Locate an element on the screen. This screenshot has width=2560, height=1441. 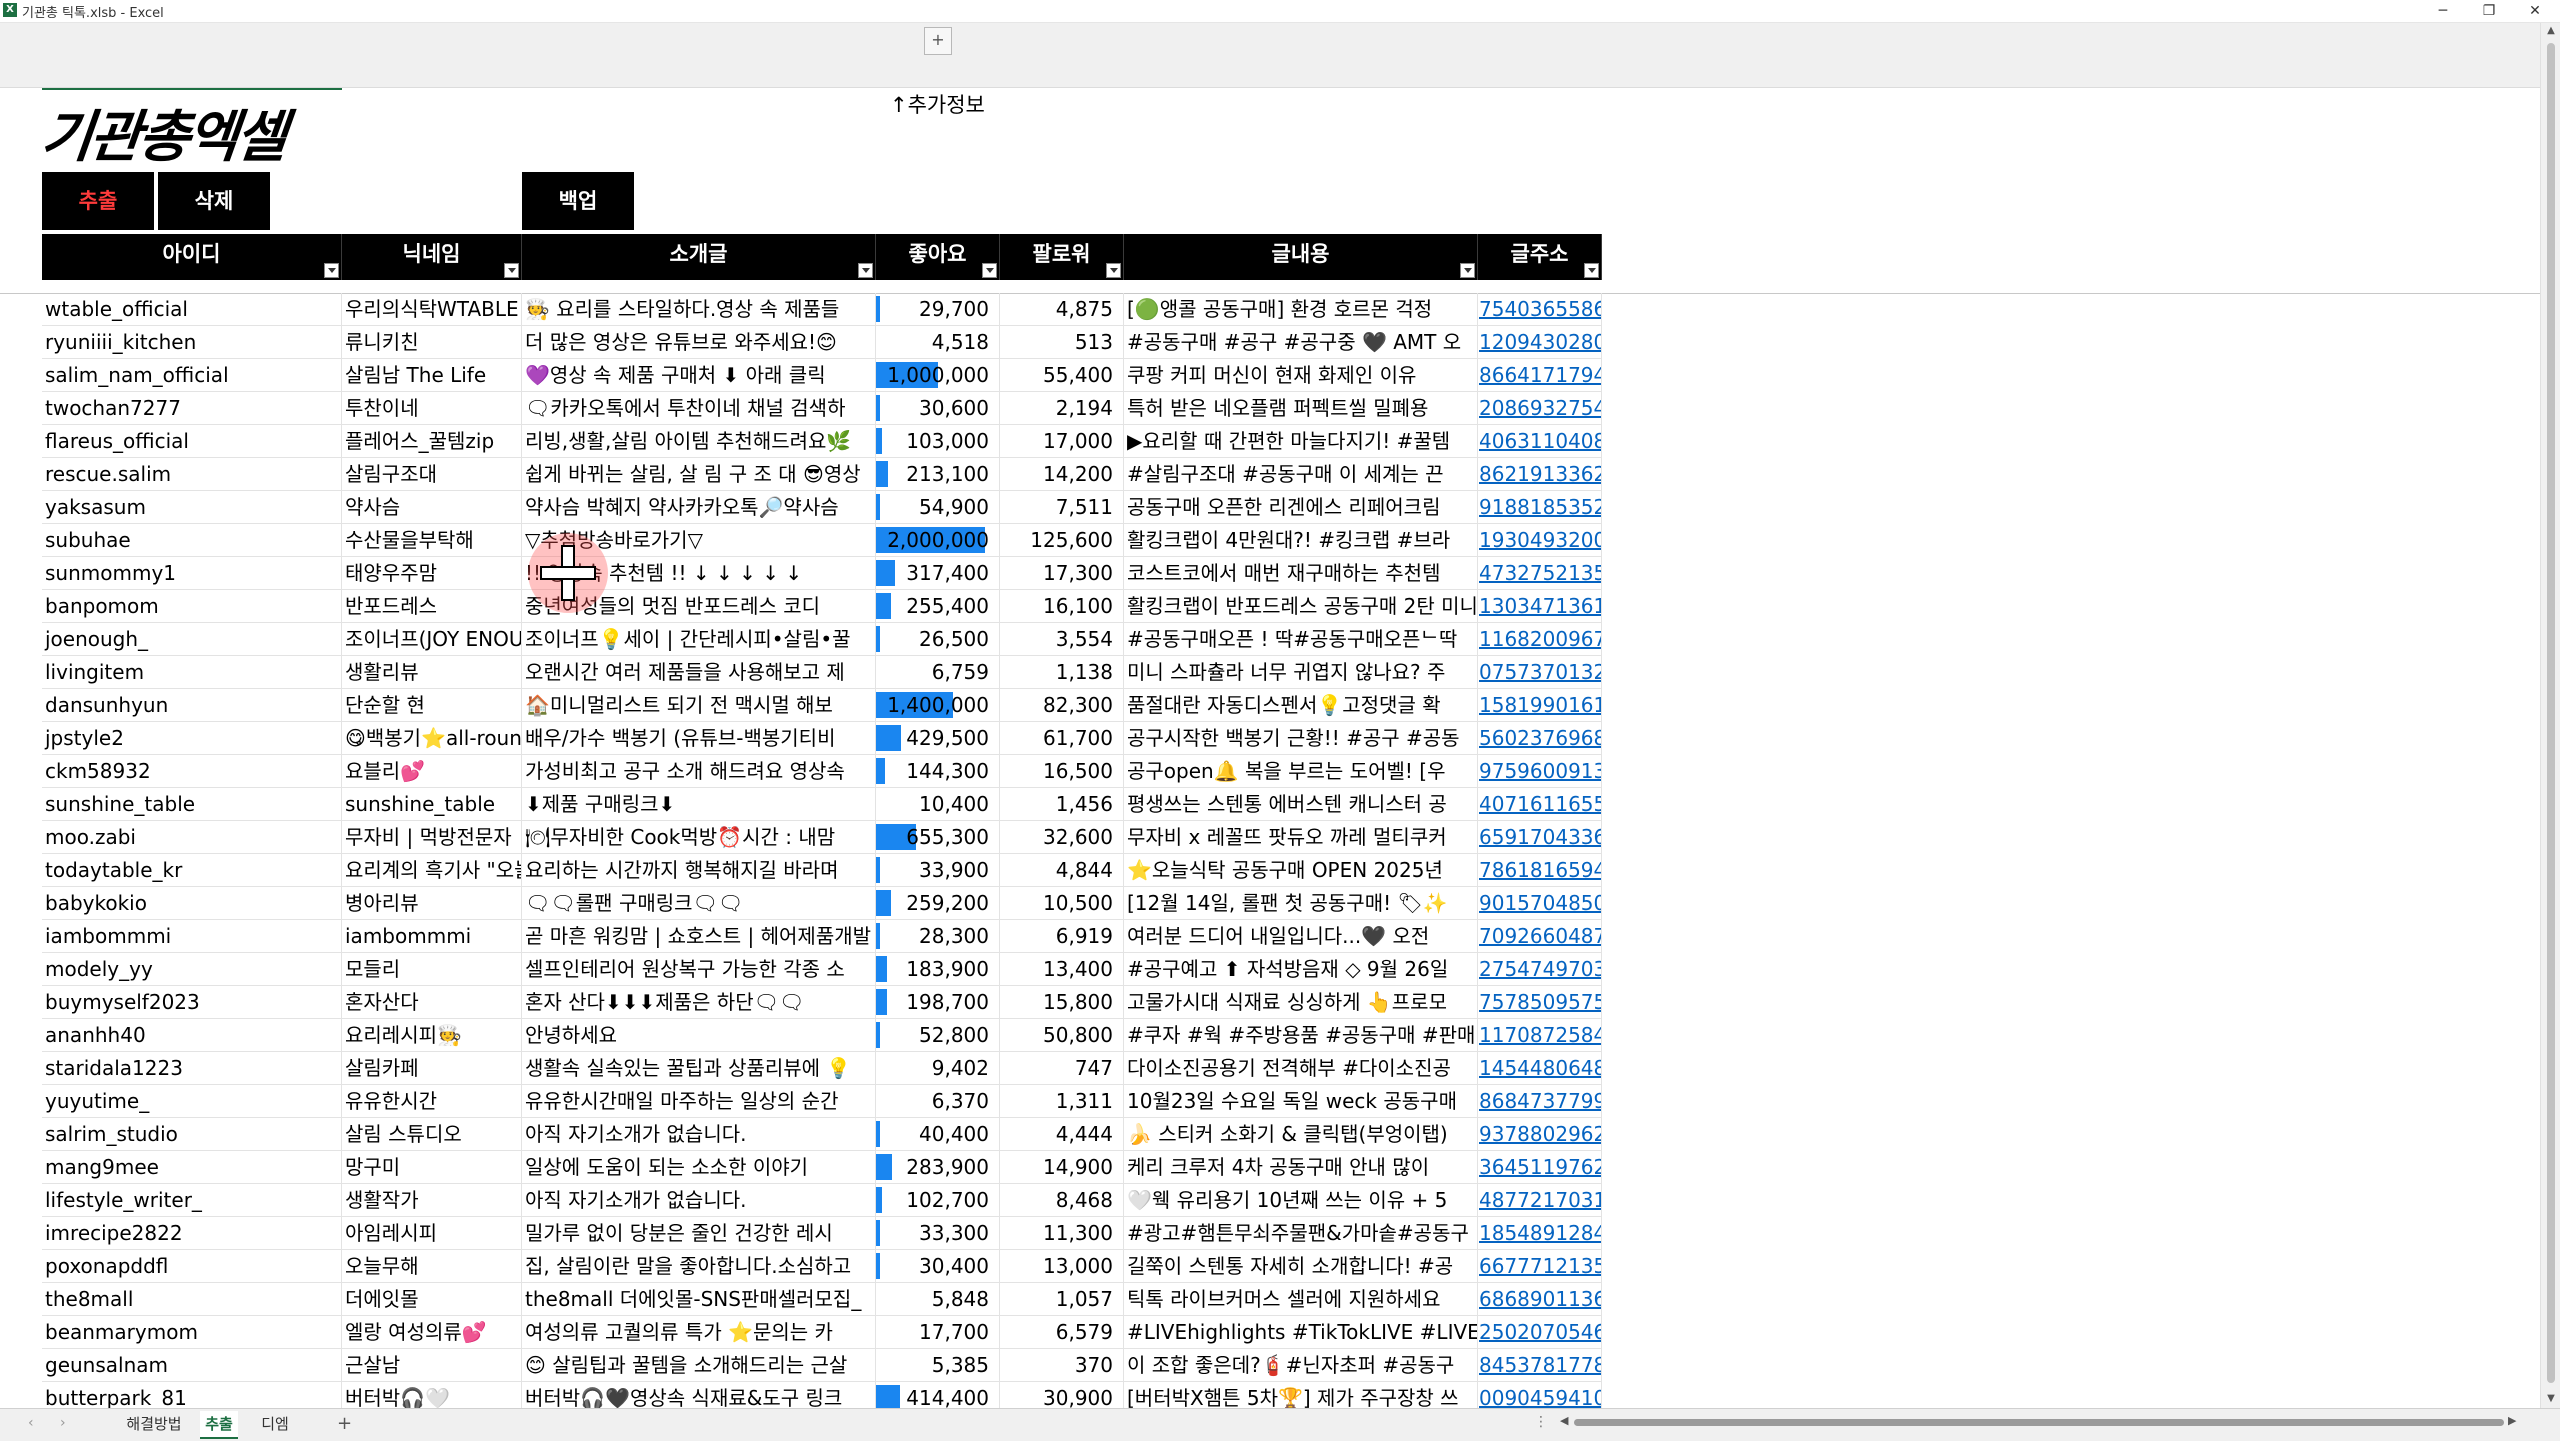
more-options-icon: ⋮ is located at coordinates (1541, 1422).